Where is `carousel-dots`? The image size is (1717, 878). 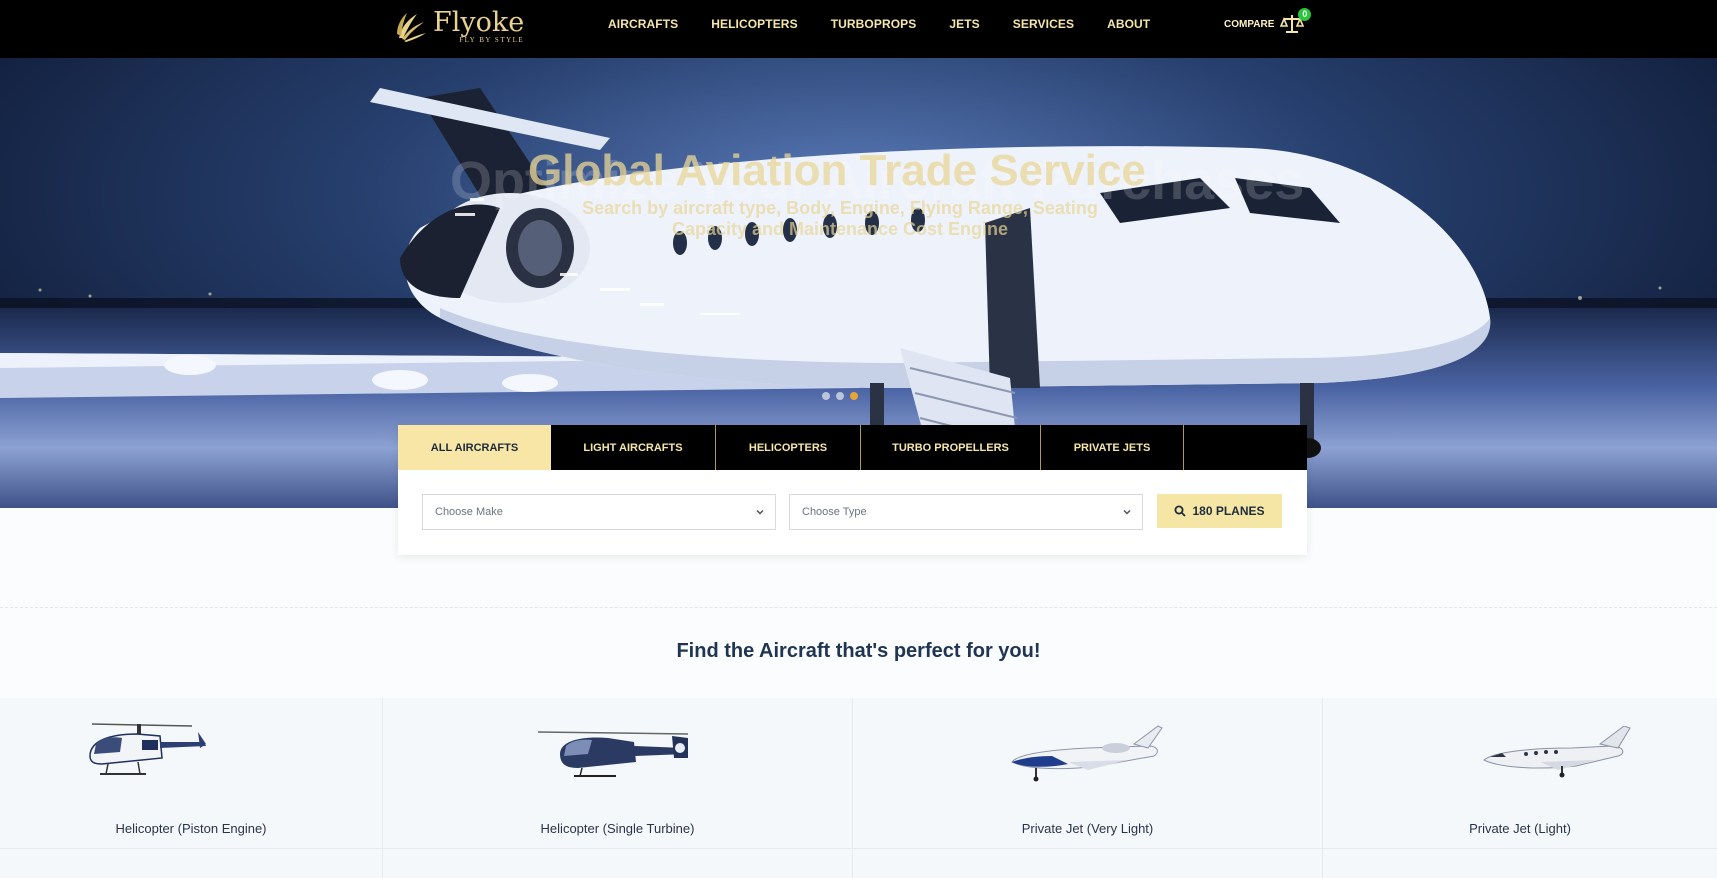 carousel-dots is located at coordinates (840, 396).